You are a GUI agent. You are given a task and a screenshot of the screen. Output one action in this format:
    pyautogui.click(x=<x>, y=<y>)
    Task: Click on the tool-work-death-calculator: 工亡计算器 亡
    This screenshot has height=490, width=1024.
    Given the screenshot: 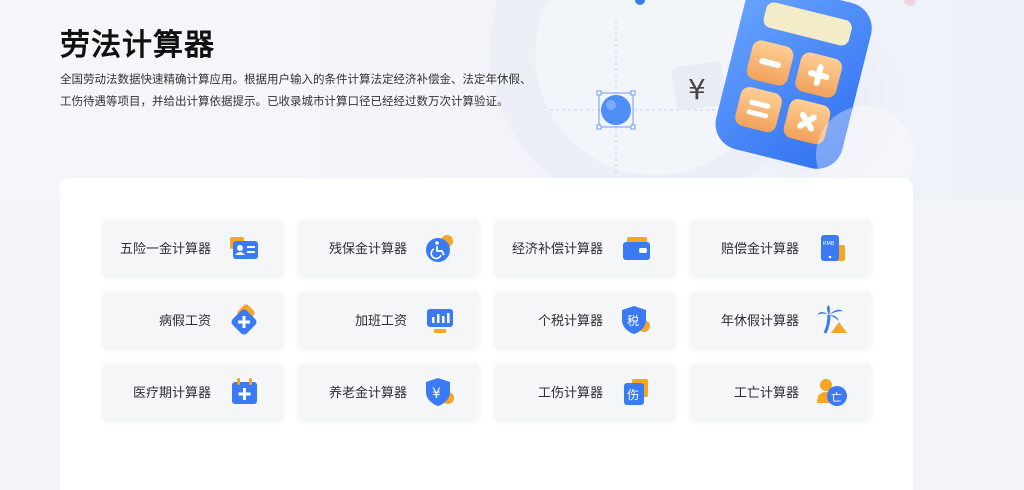 What is the action you would take?
    pyautogui.click(x=781, y=391)
    